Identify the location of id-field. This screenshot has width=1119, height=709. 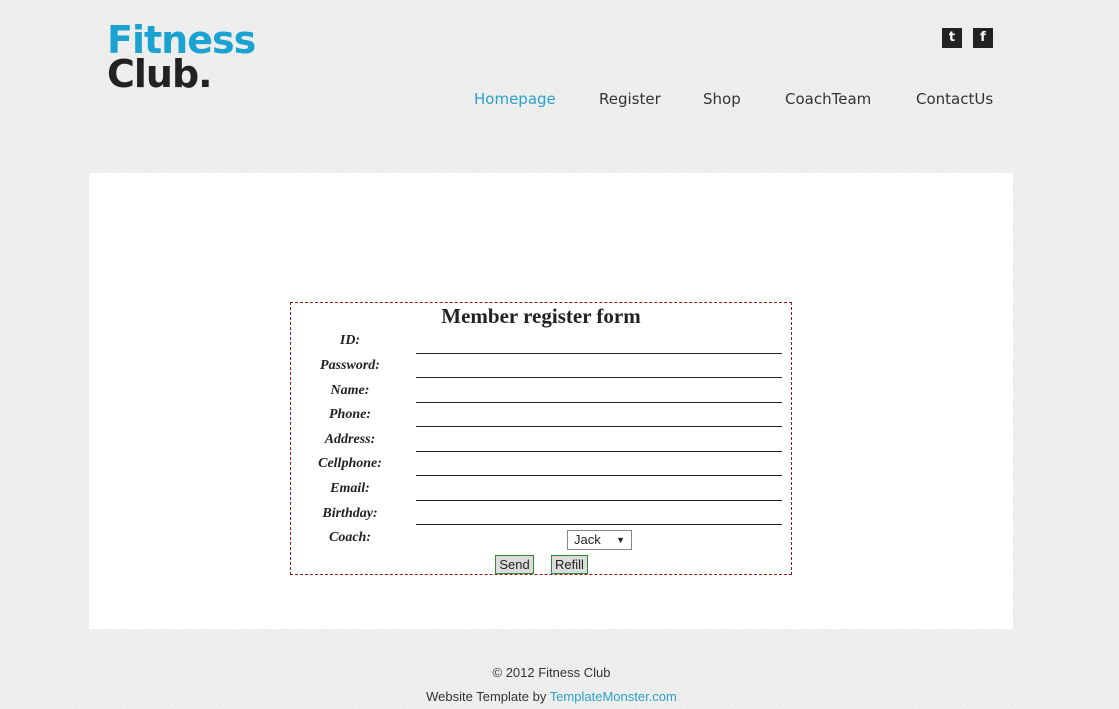
(599, 342).